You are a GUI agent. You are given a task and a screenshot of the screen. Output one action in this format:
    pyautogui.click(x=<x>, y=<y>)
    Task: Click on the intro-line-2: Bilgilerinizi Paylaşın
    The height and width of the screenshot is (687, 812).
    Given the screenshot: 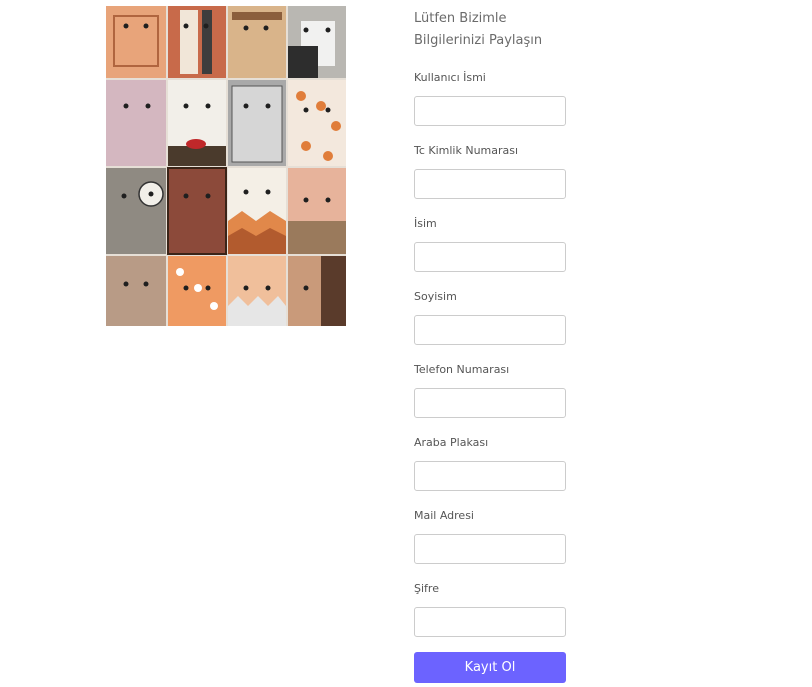 What is the action you would take?
    pyautogui.click(x=478, y=40)
    